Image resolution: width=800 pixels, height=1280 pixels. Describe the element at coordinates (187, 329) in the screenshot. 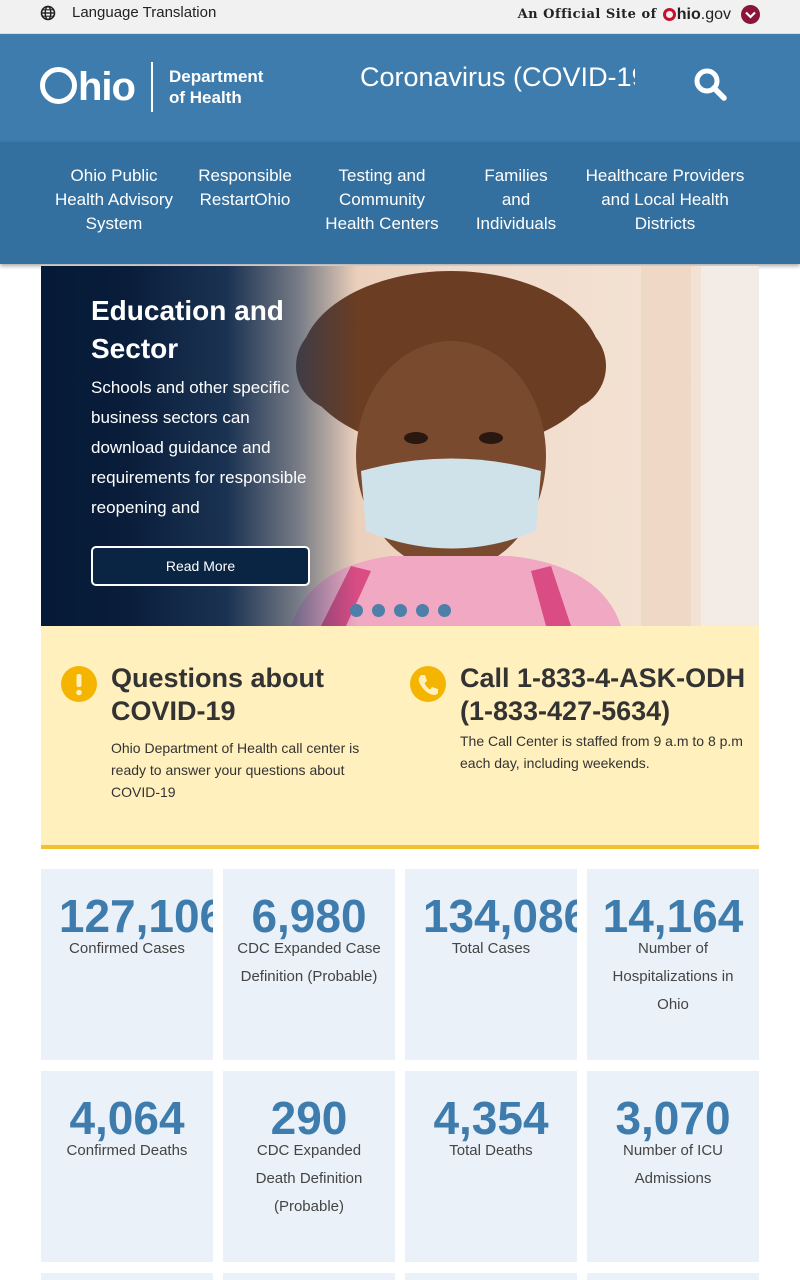

I see `hero-title: Education and Sector` at that location.